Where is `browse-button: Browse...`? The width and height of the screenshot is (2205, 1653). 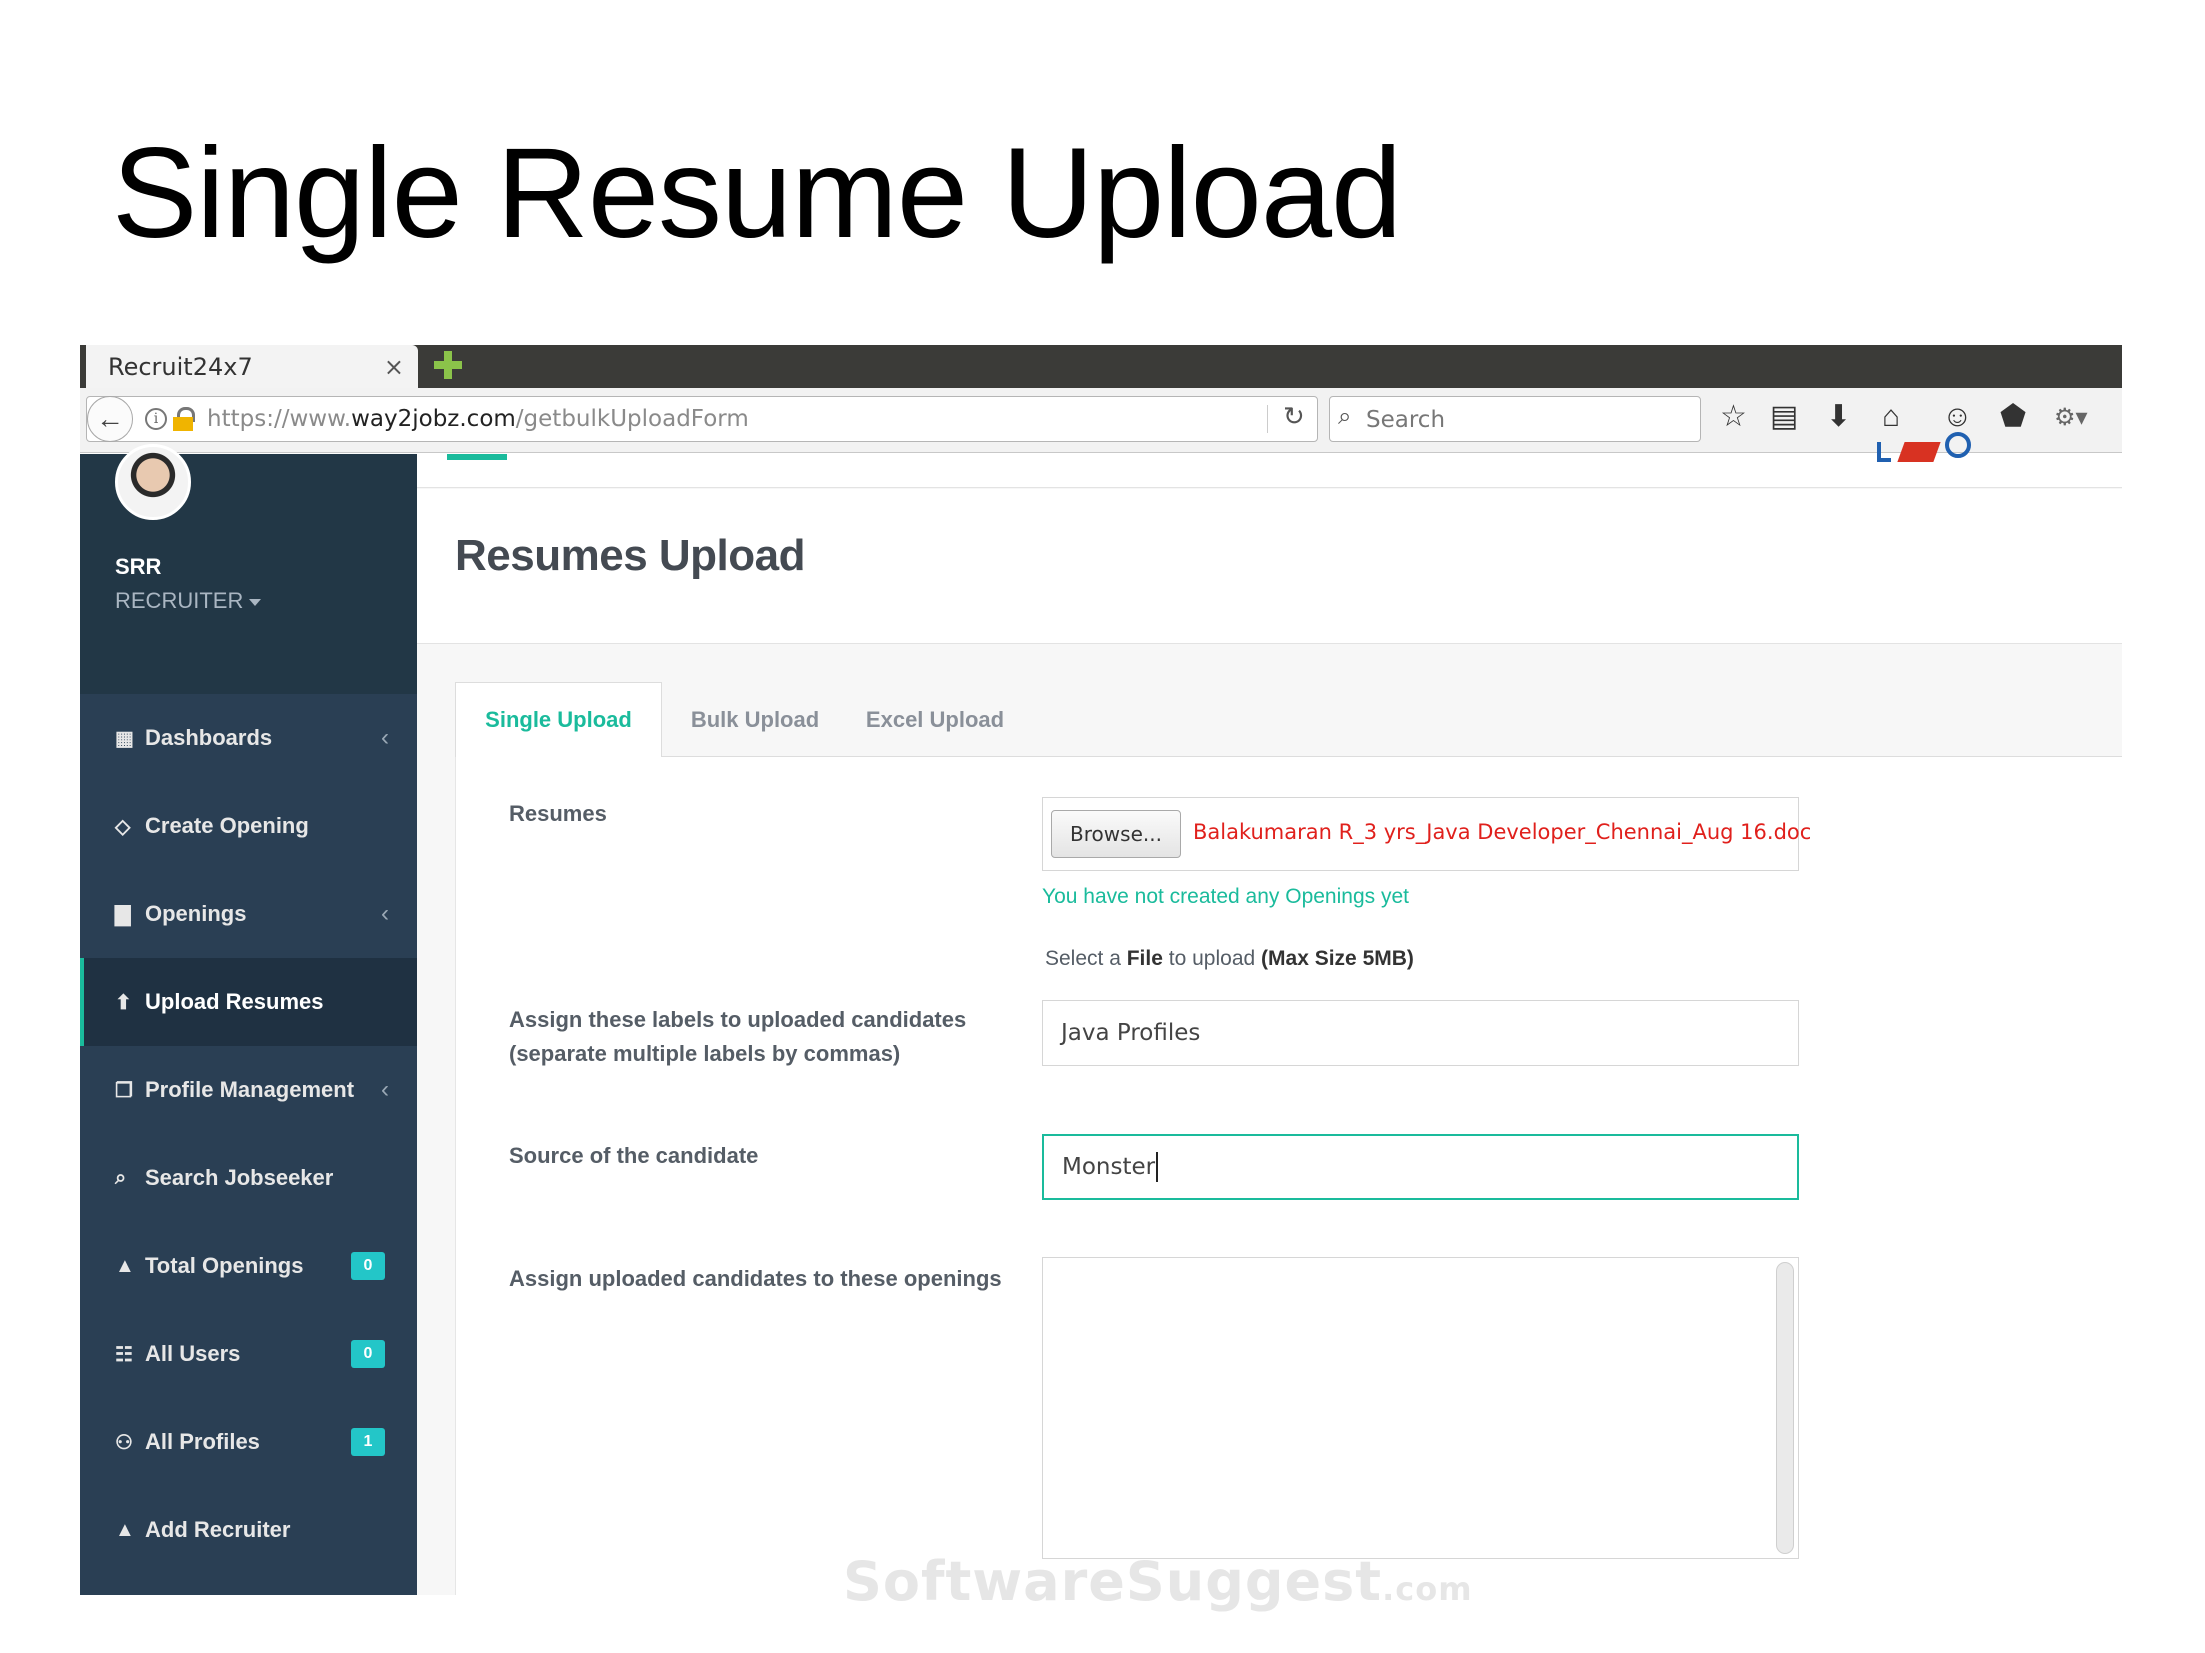
browse-button: Browse... is located at coordinates (1116, 834).